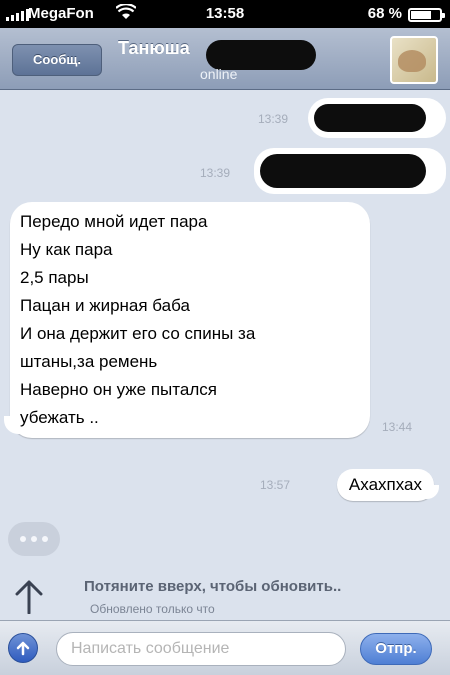 This screenshot has width=450, height=675. I want to click on message-text-line: 2,5 пары, so click(54, 277).